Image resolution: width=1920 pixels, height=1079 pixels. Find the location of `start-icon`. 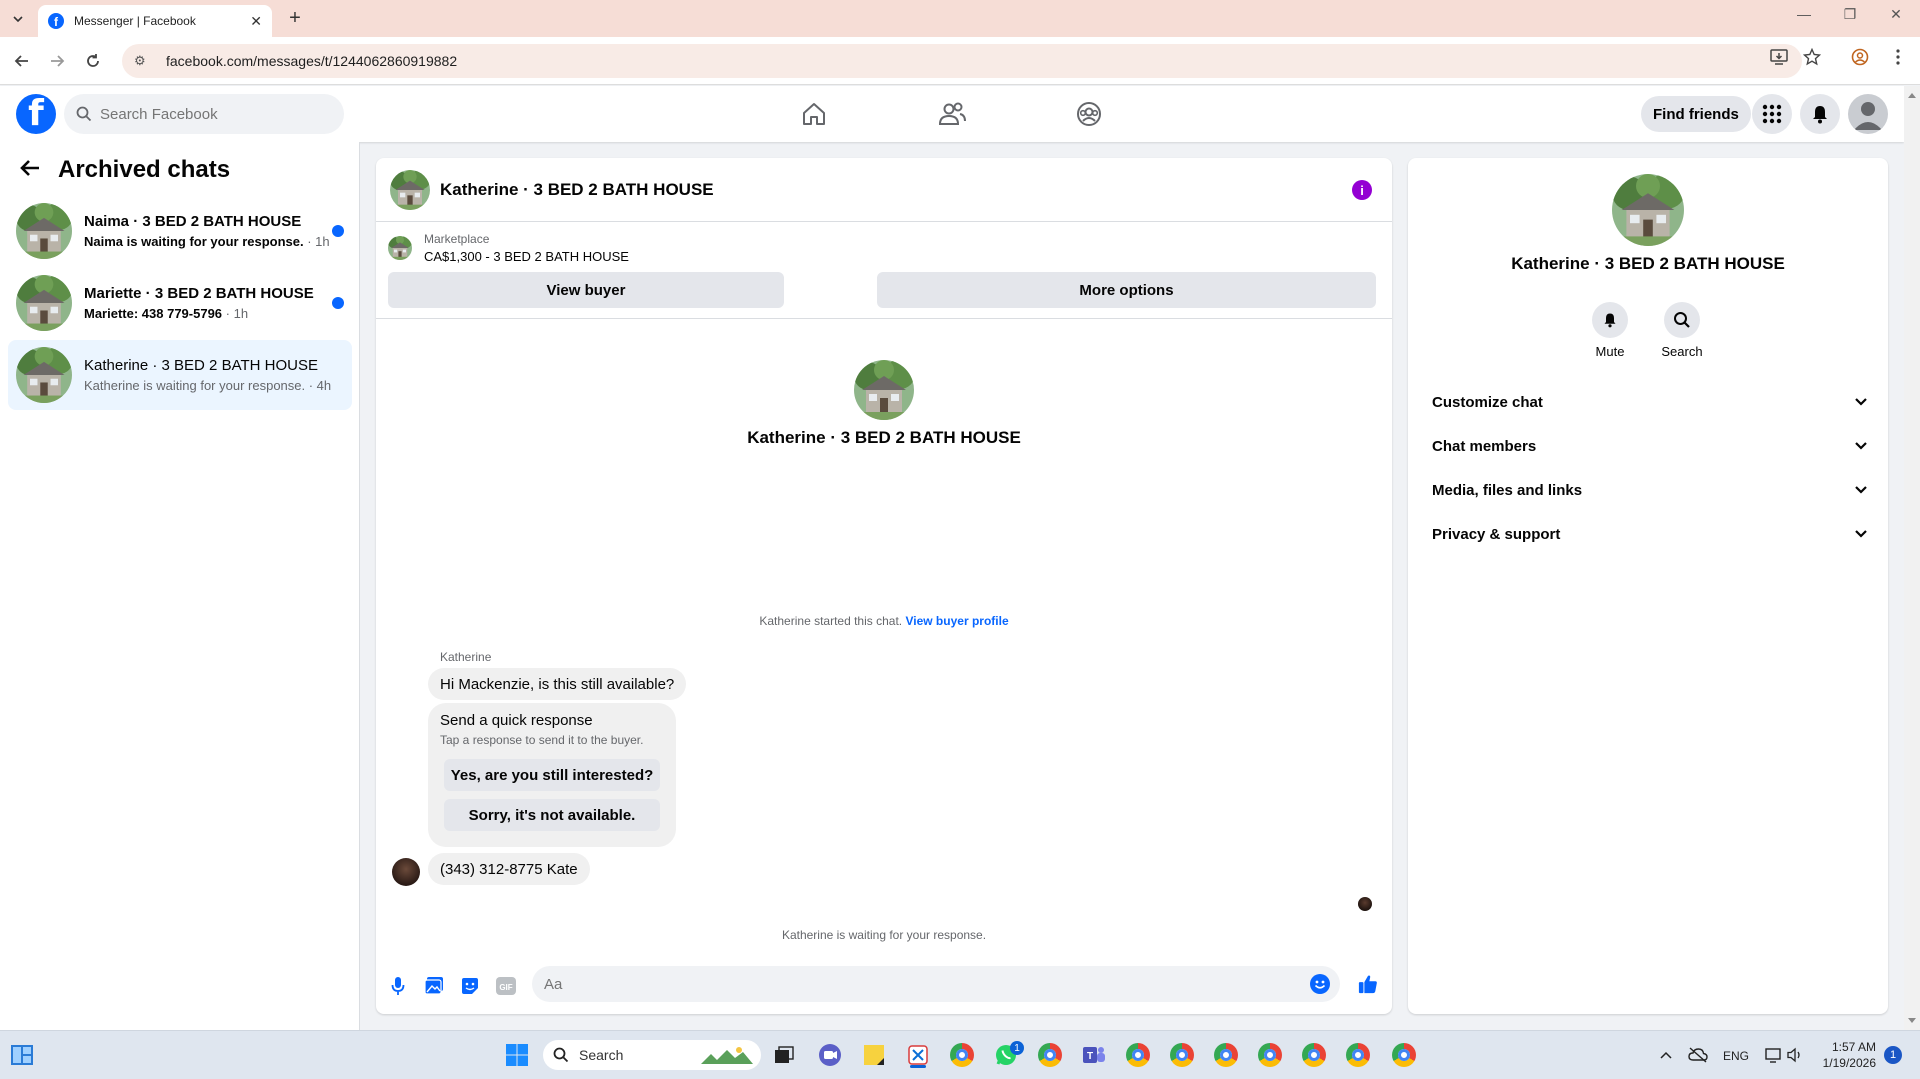

start-icon is located at coordinates (517, 1055).